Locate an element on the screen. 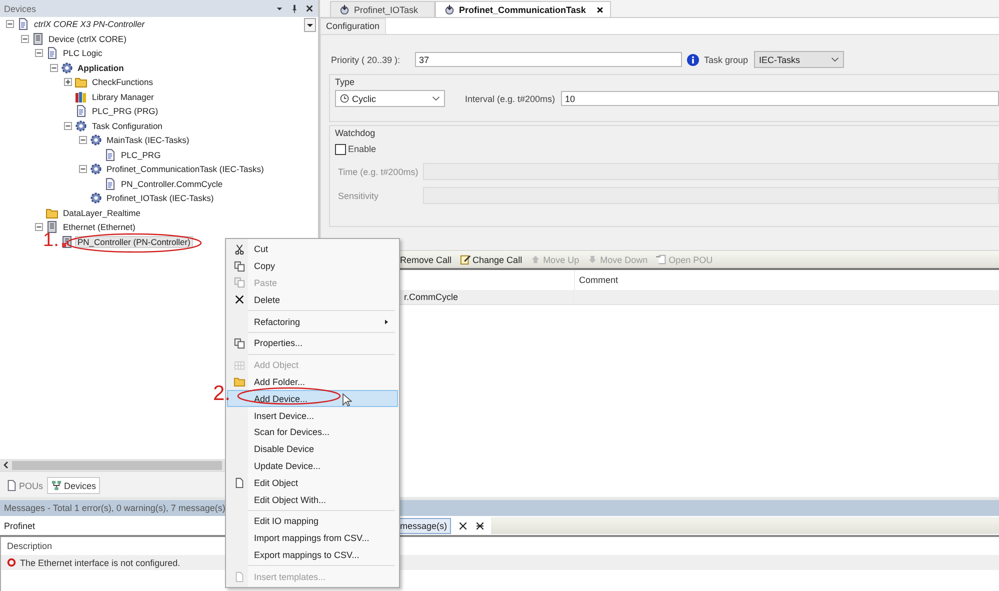 The height and width of the screenshot is (591, 999). tree-item: Task Configuration is located at coordinates (127, 125).